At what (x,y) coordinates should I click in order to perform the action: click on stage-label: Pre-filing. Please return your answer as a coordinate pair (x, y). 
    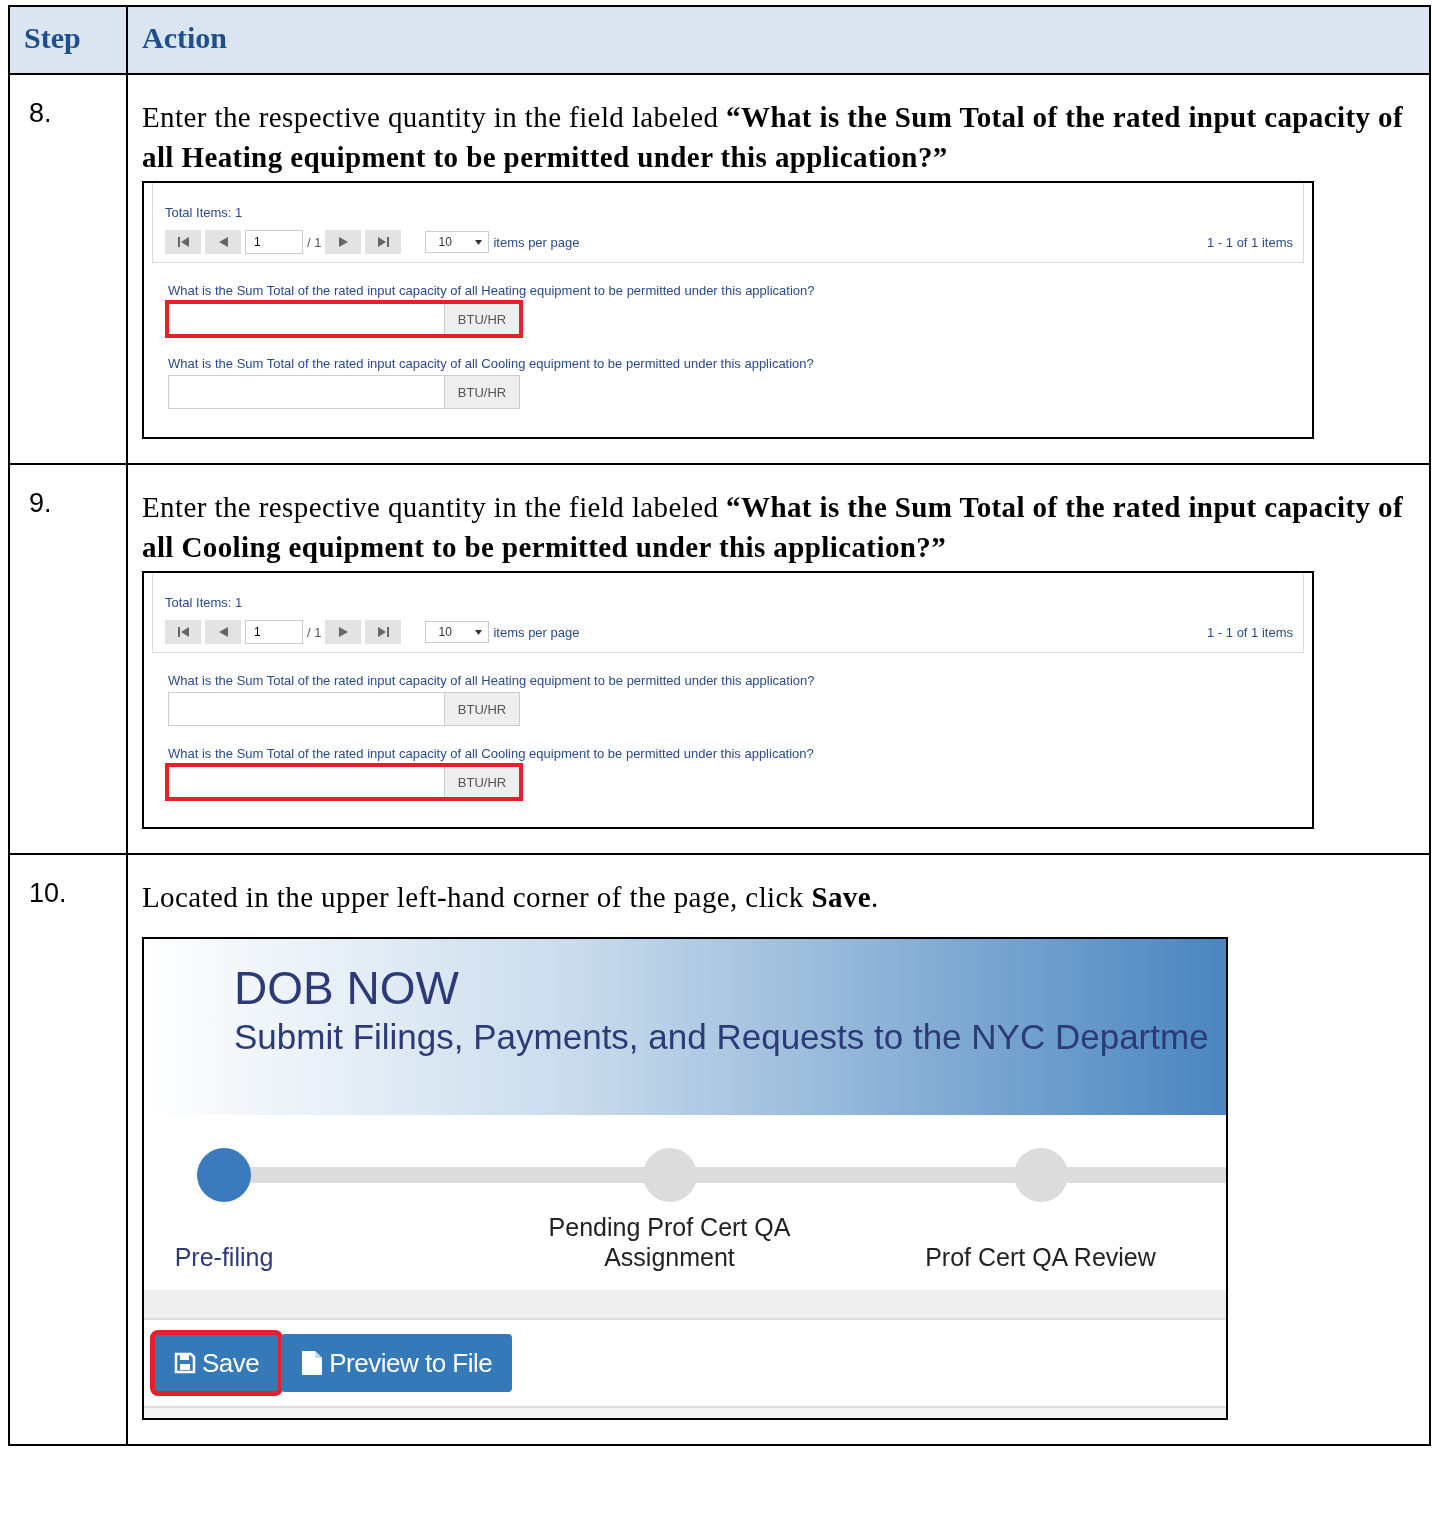
    Looking at the image, I should click on (224, 1257).